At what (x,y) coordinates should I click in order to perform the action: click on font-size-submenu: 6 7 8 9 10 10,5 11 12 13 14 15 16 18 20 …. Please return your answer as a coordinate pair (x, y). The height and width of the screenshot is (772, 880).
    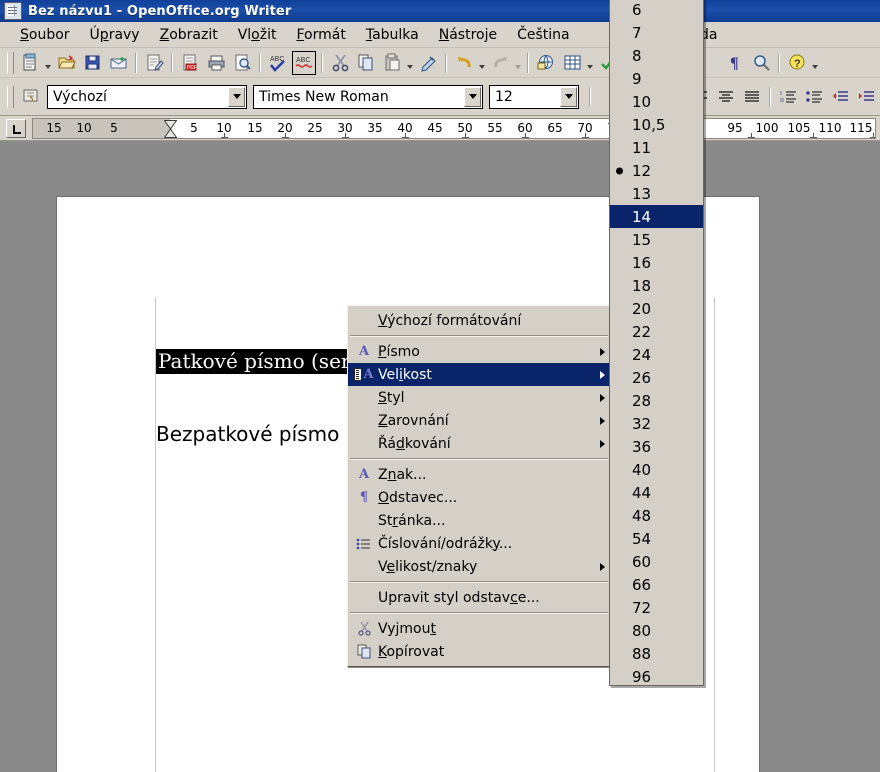
    Looking at the image, I should click on (656, 343).